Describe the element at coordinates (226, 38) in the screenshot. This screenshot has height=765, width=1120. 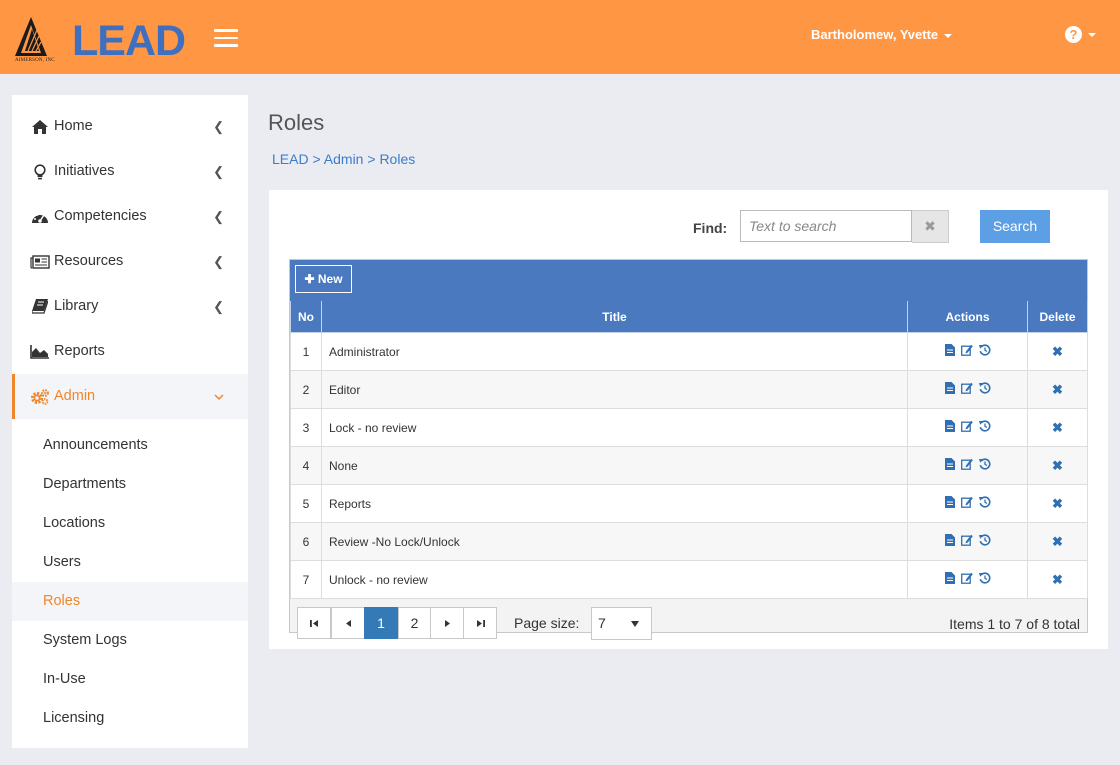
I see `menu-toggle-button` at that location.